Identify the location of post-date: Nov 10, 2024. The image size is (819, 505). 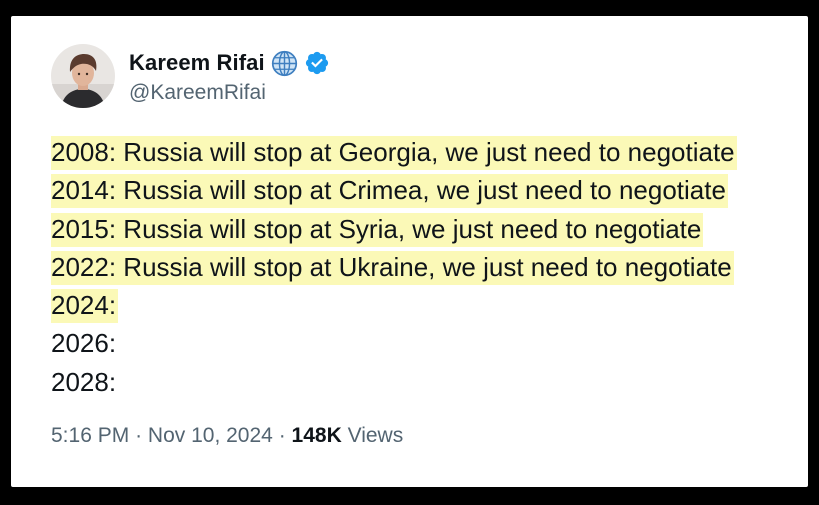
(210, 435).